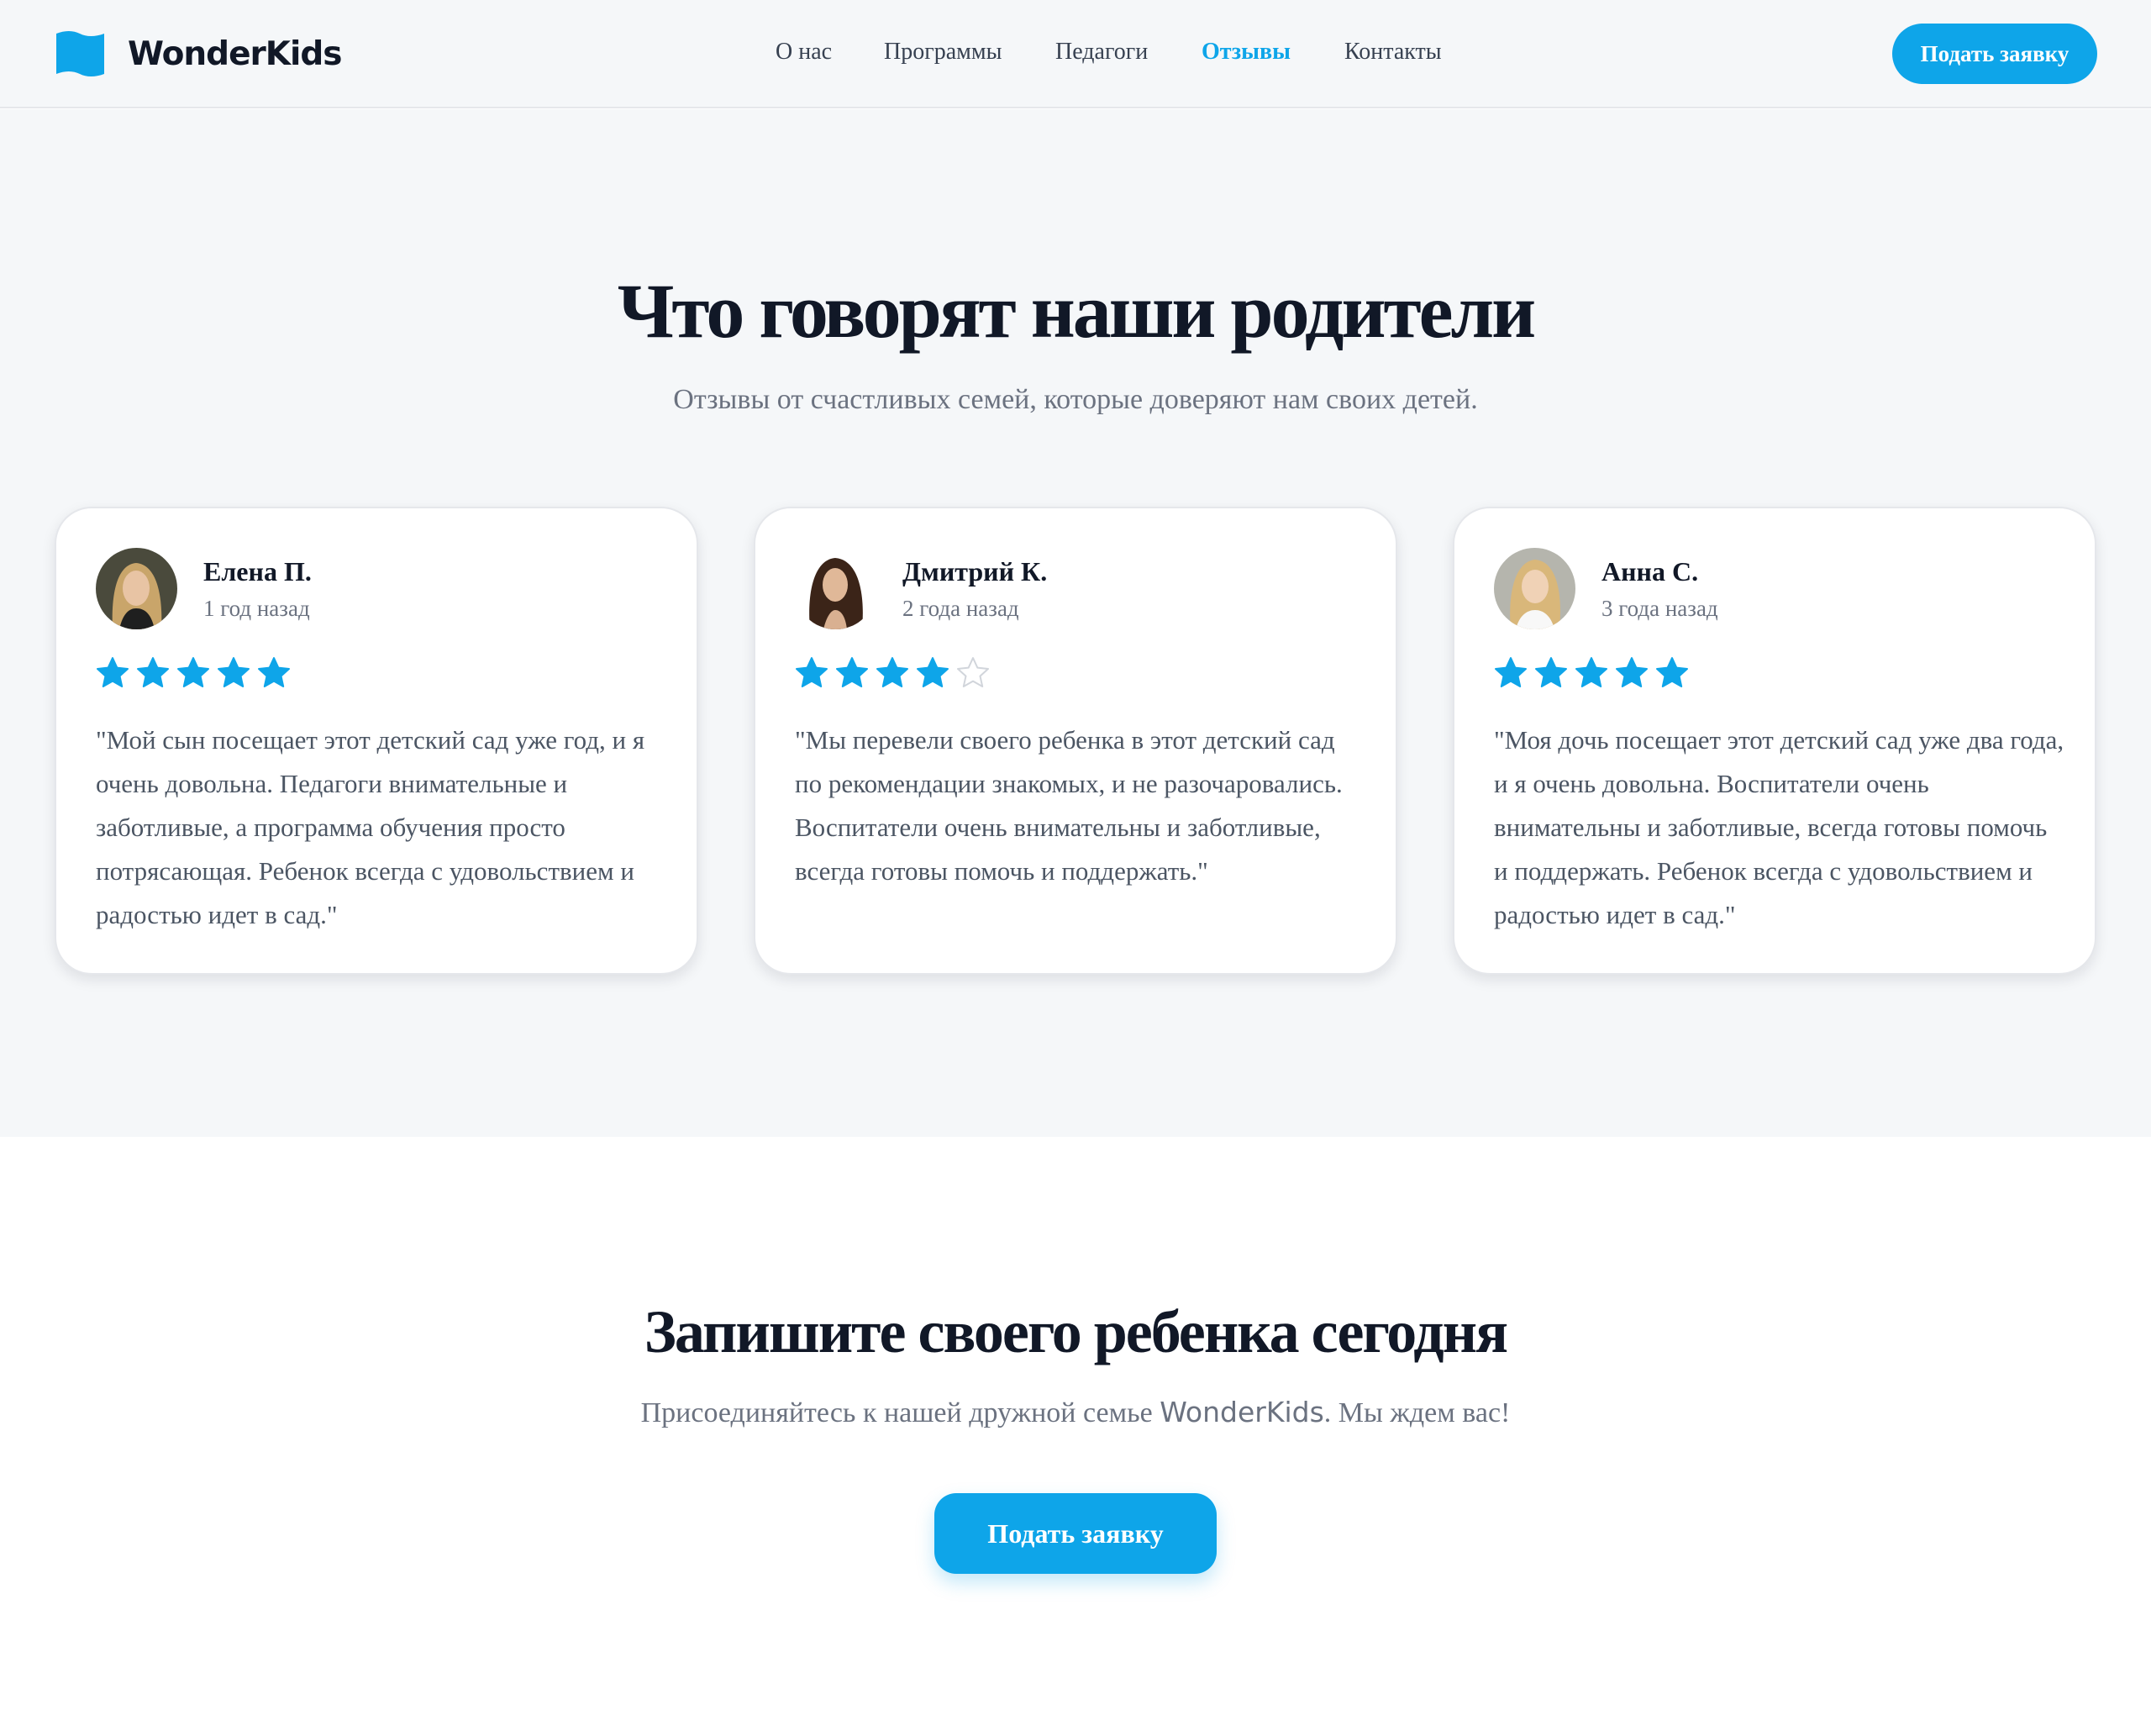 The image size is (2151, 1736). I want to click on nav-link-about: О нас, so click(804, 52).